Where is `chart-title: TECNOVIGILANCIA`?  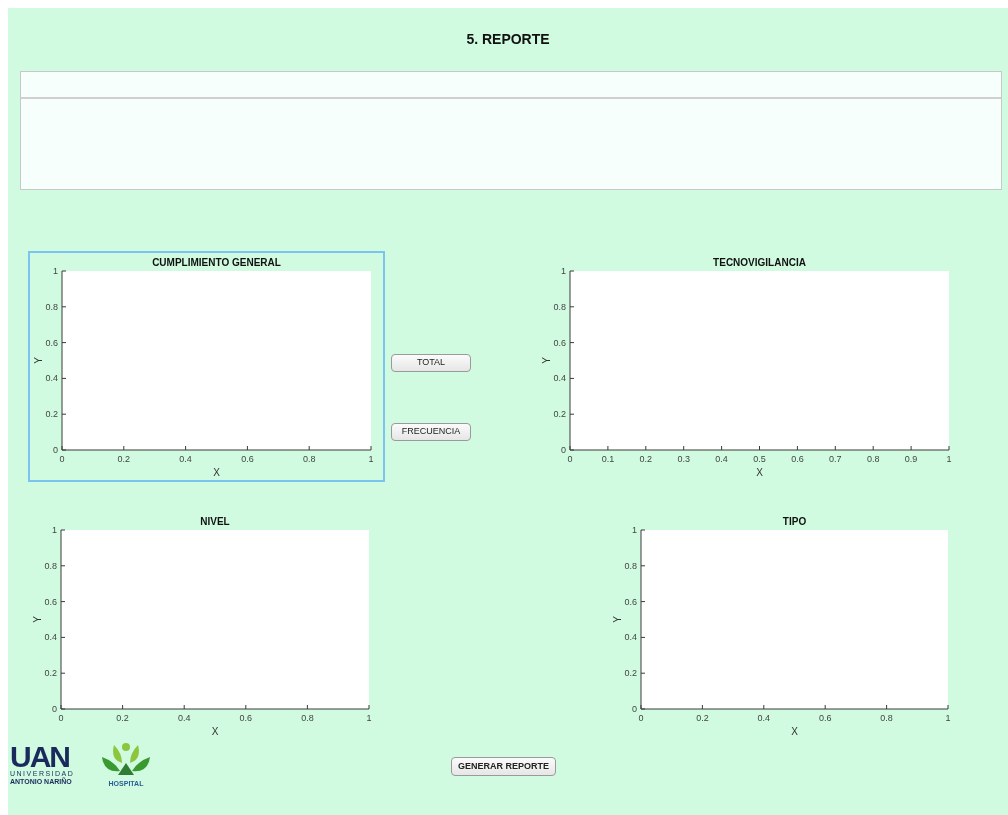
chart-title: TECNOVIGILANCIA is located at coordinates (759, 262).